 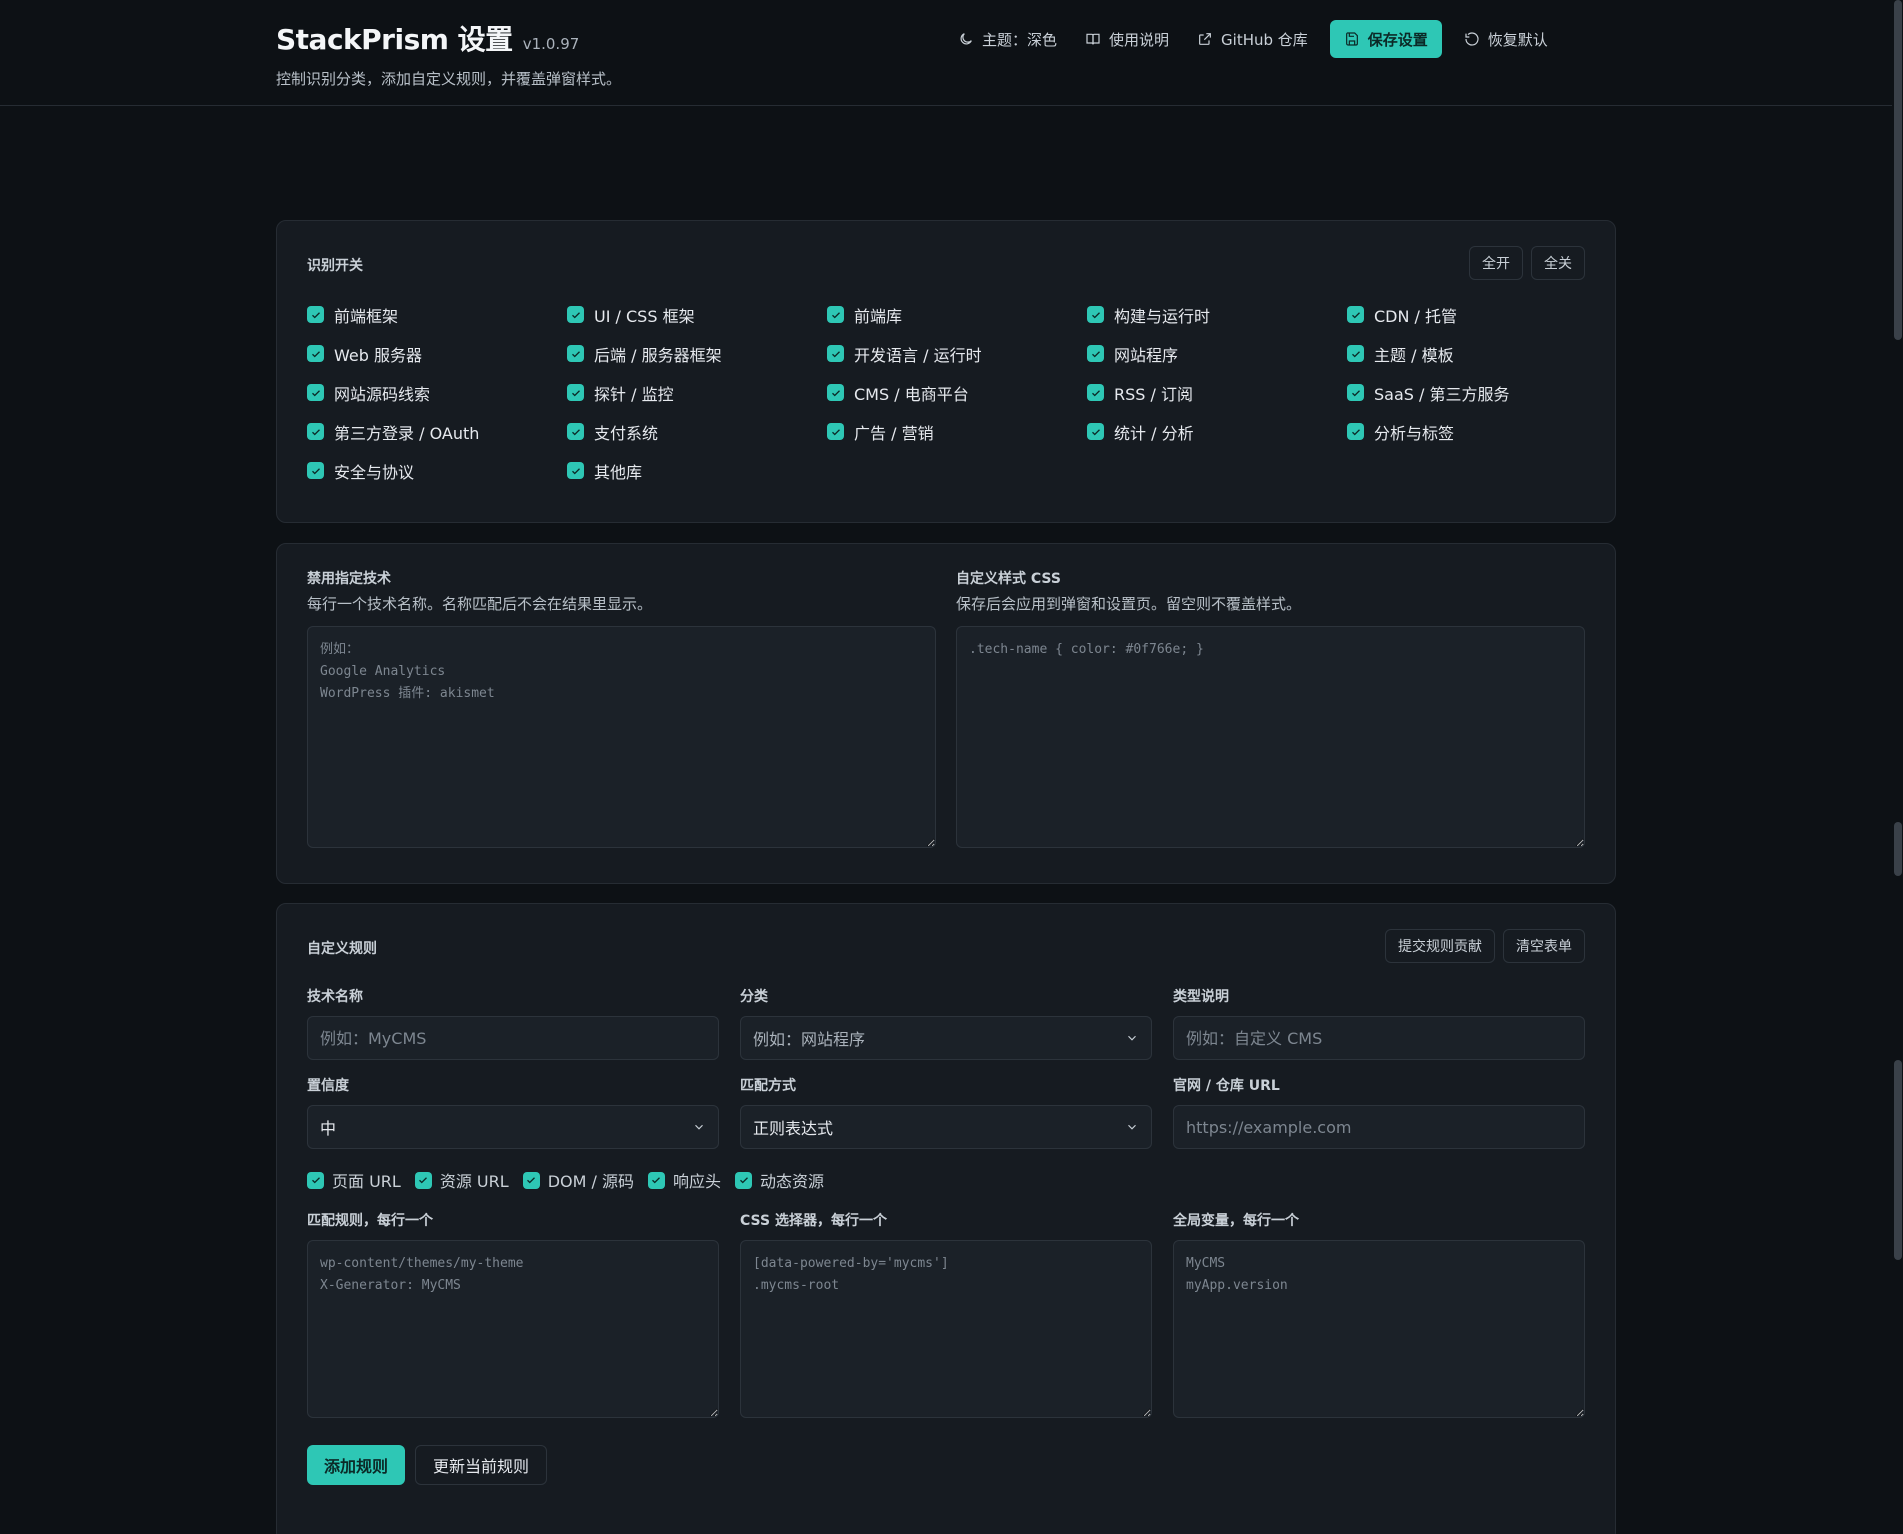 I want to click on toggle-item: SaaS / 第三方服务, so click(x=1477, y=392).